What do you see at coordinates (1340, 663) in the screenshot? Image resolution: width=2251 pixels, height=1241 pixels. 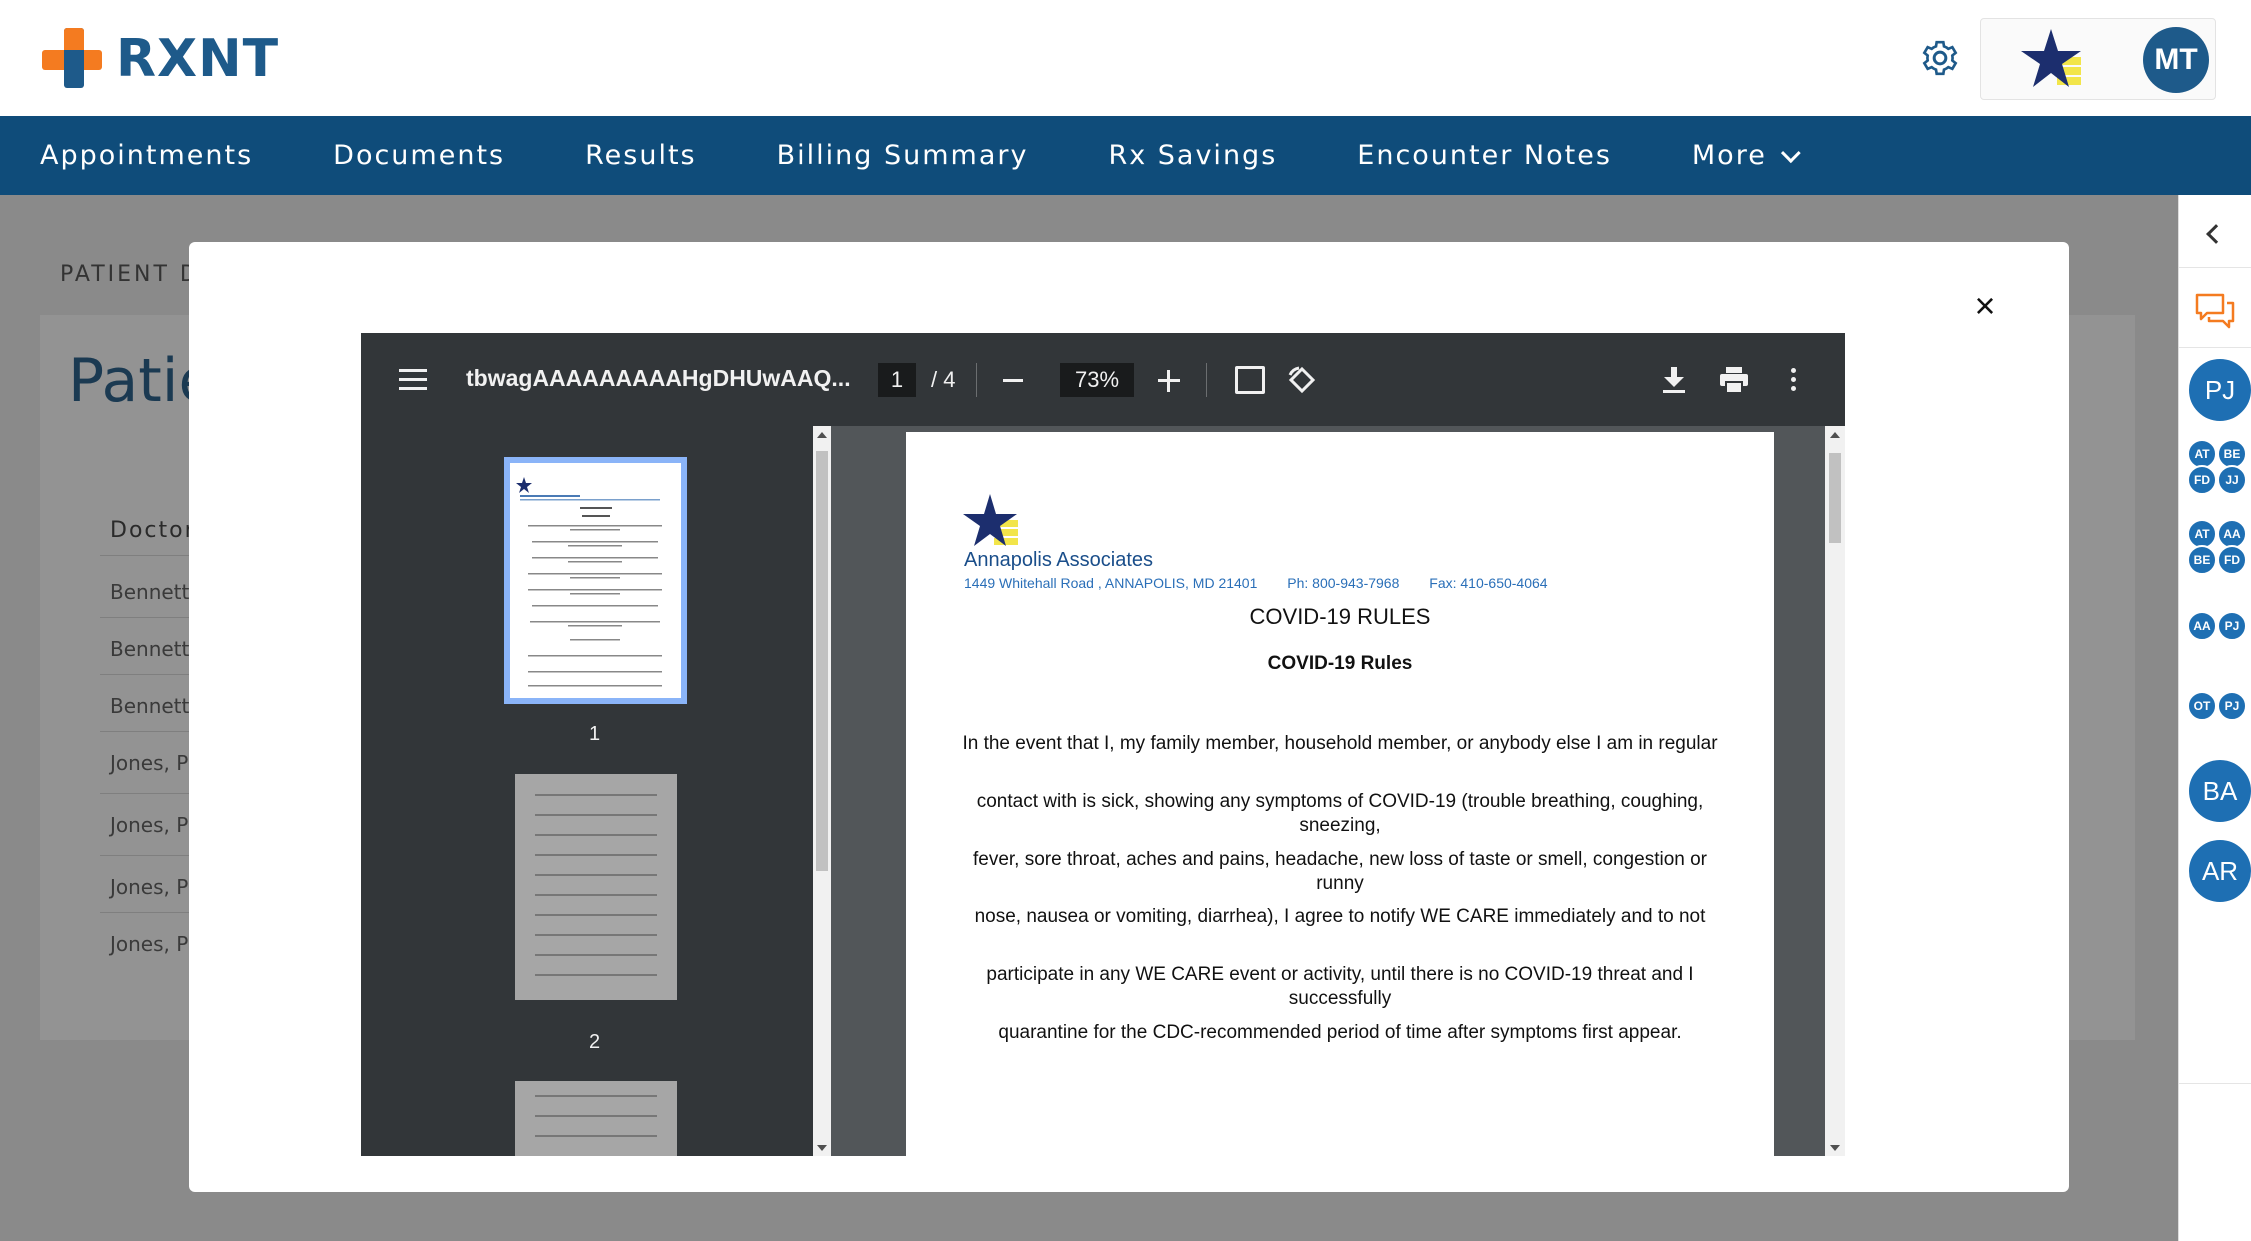 I see `document-subheading: COVID-19 Rules` at bounding box center [1340, 663].